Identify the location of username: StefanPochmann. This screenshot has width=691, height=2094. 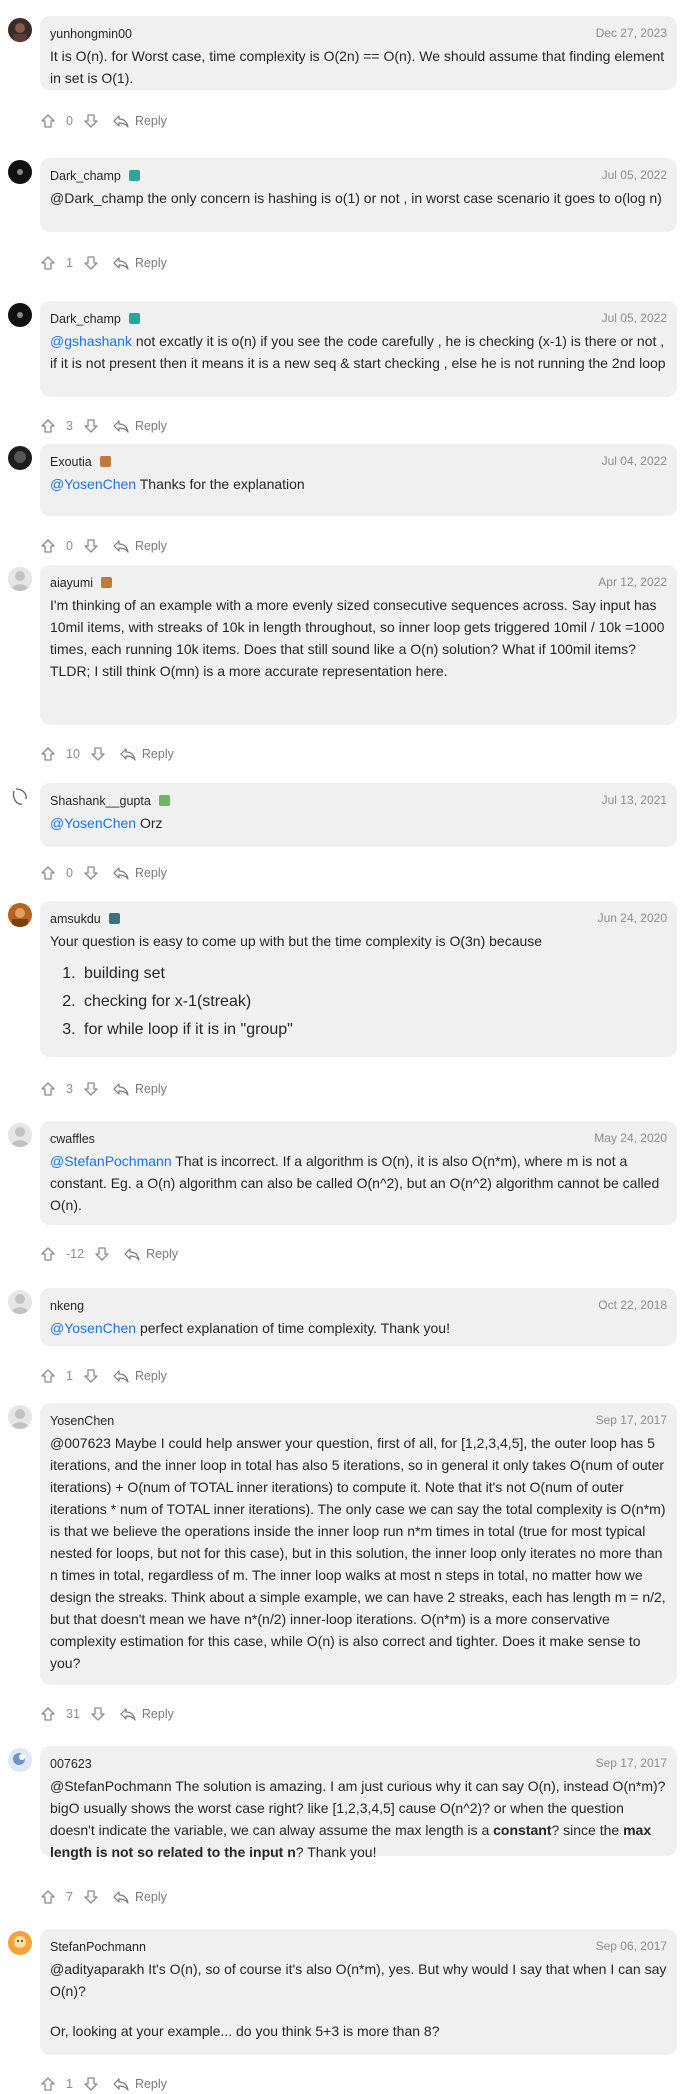
(98, 1947).